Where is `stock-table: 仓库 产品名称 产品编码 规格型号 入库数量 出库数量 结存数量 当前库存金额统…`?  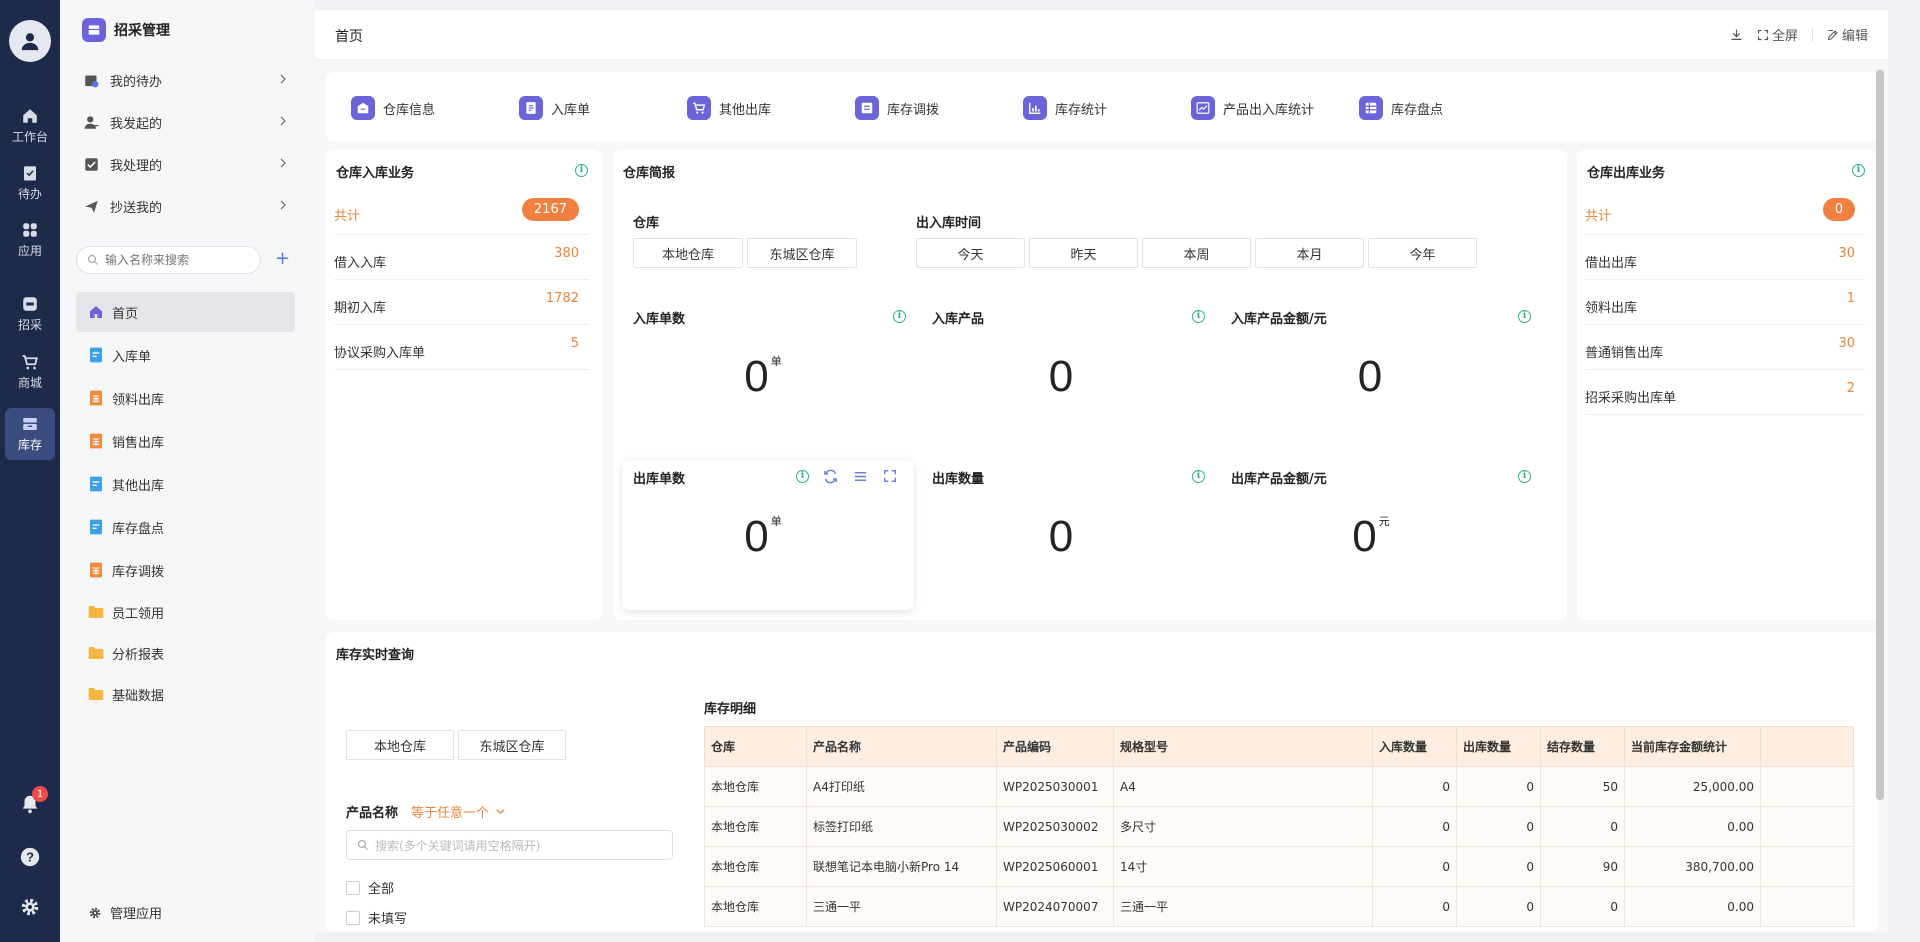 stock-table: 仓库 产品名称 产品编码 规格型号 入库数量 出库数量 结存数量 当前库存金额统… is located at coordinates (1279, 826).